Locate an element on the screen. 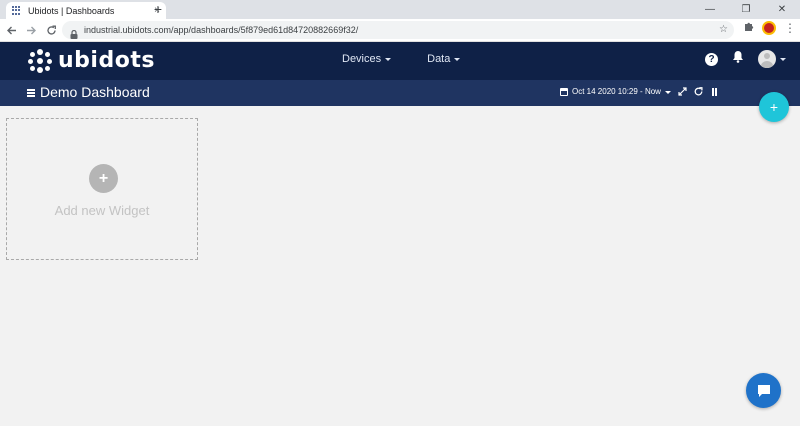 The width and height of the screenshot is (800, 426). extensions-puzzle-icon is located at coordinates (748, 28).